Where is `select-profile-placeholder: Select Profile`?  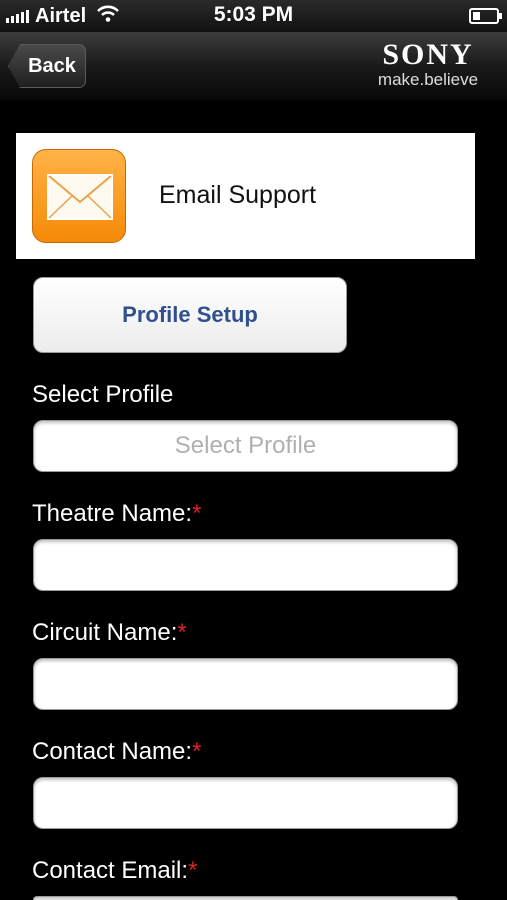
select-profile-placeholder: Select Profile is located at coordinates (245, 445).